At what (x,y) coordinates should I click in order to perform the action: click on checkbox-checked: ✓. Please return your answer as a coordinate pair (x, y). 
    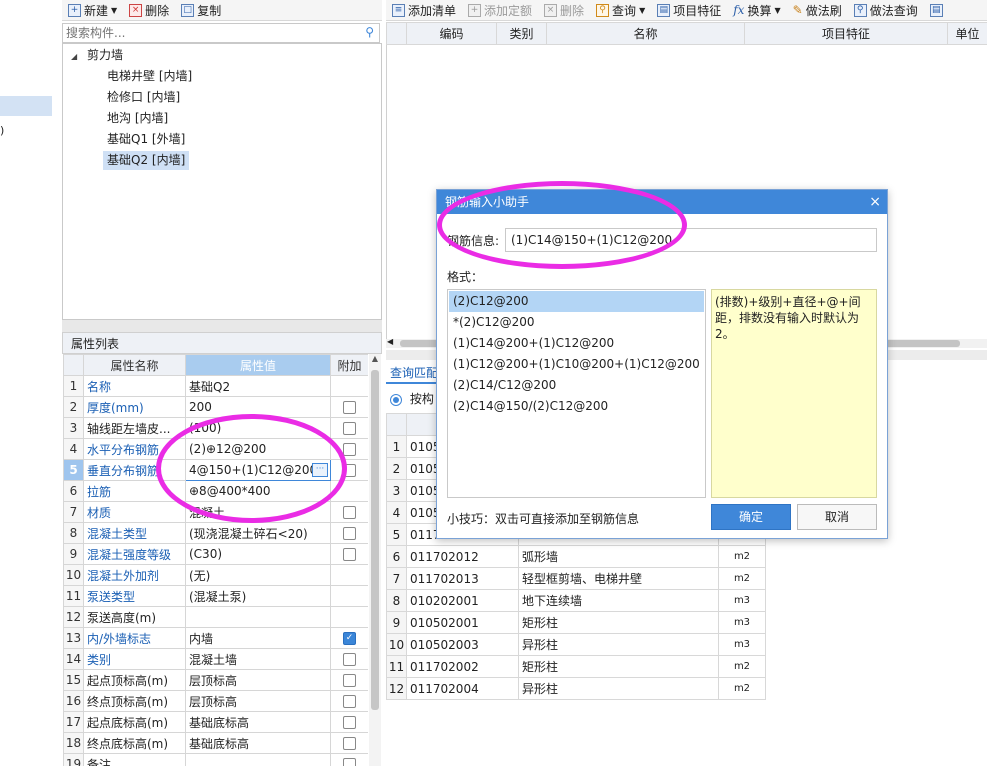
    Looking at the image, I should click on (349, 638).